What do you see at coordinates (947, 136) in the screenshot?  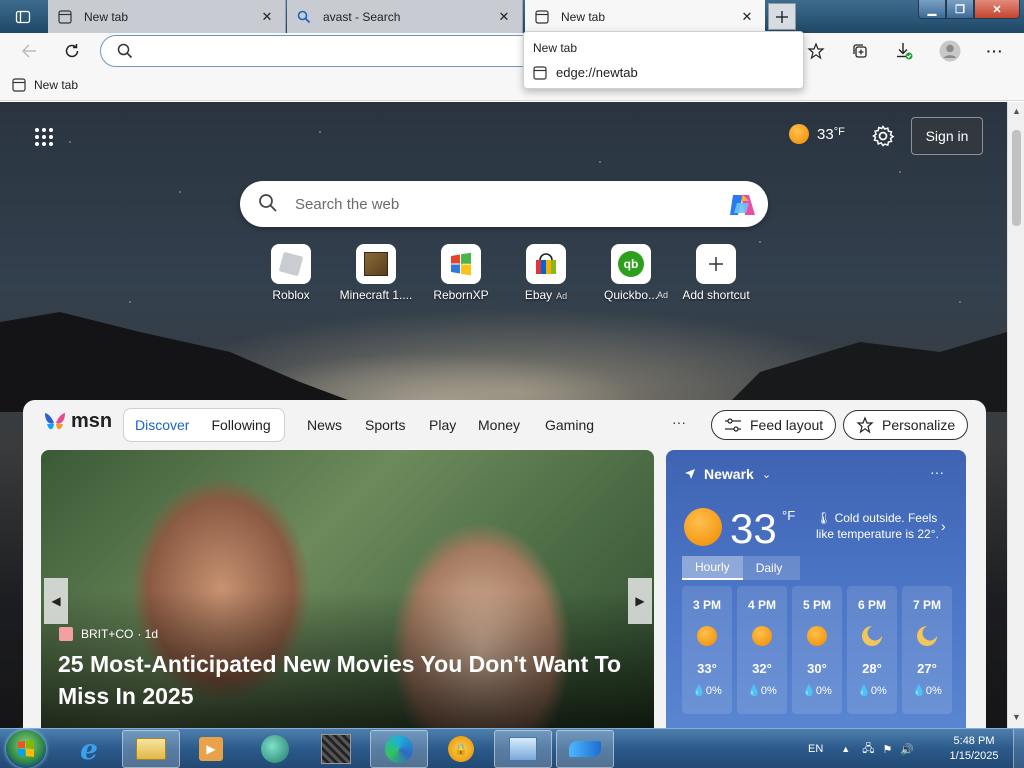 I see `sign-in-button: Sign in` at bounding box center [947, 136].